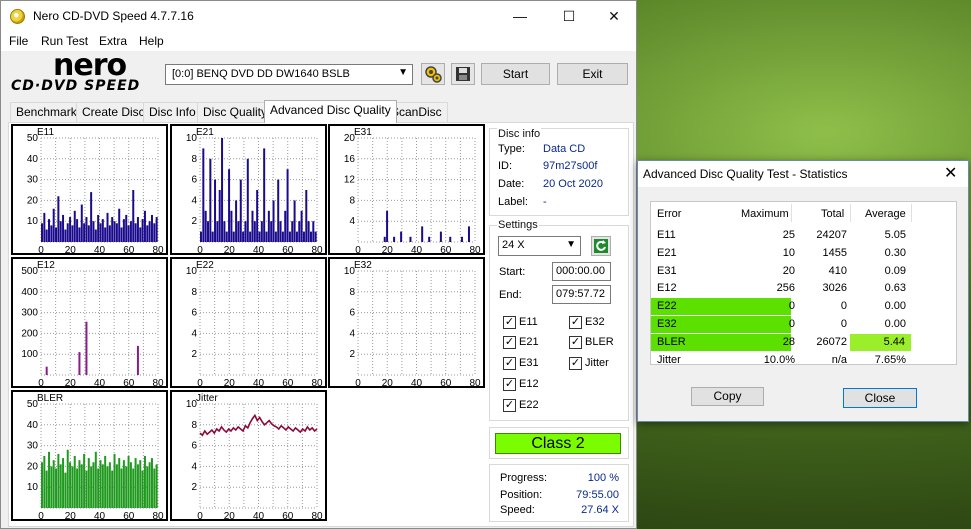 Image resolution: width=971 pixels, height=529 pixels. I want to click on menu-extra: Extra, so click(113, 41).